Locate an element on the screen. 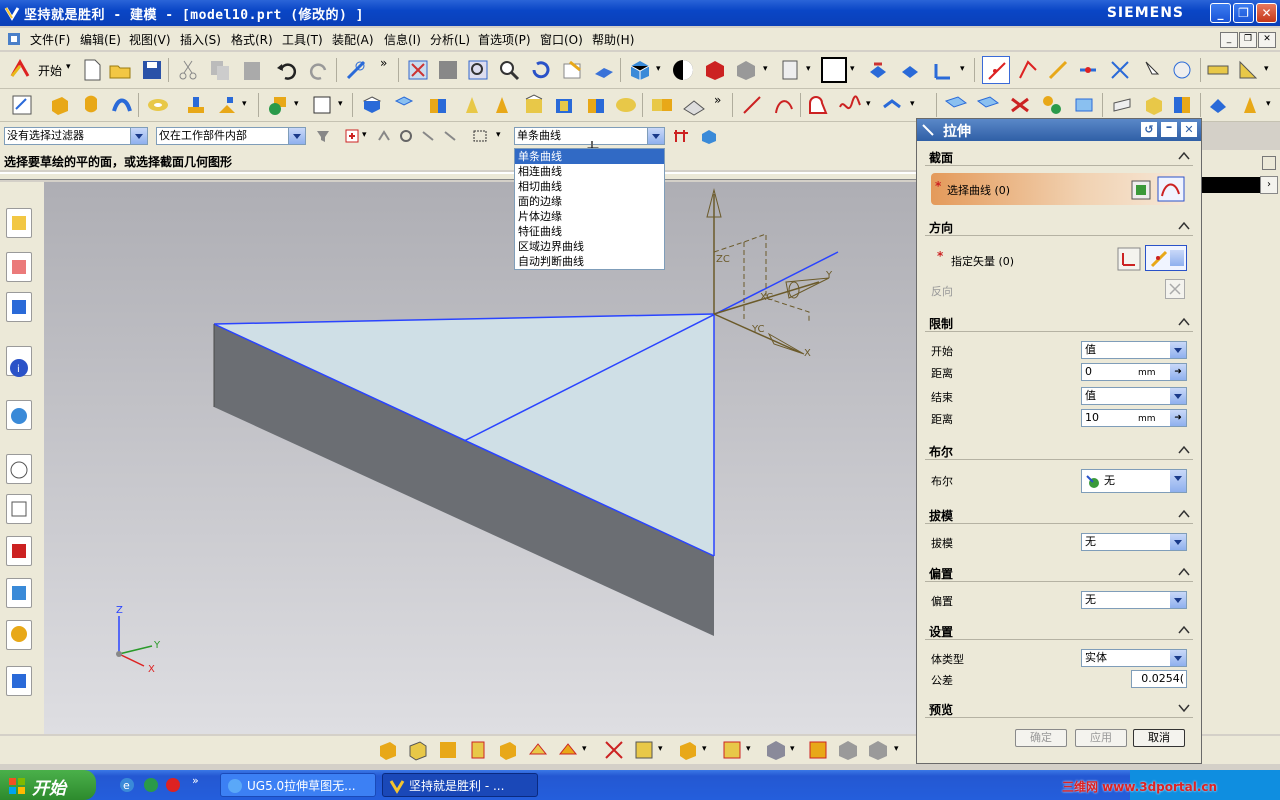 The height and width of the screenshot is (800, 1280). view-cube-icon is located at coordinates (640, 70).